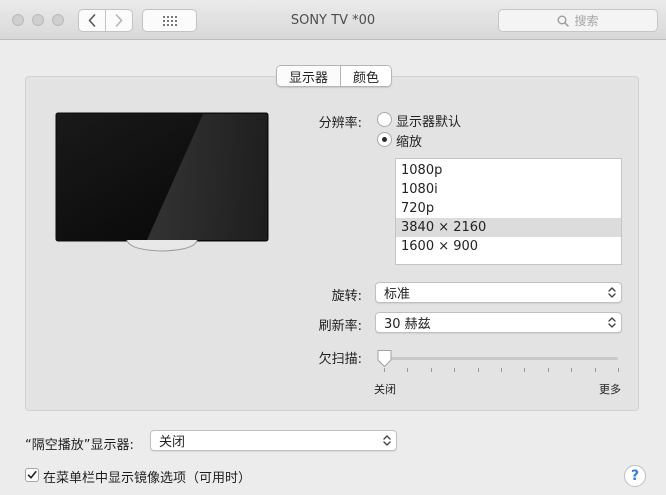 The width and height of the screenshot is (666, 495). What do you see at coordinates (384, 119) in the screenshot?
I see `radio-display-default` at bounding box center [384, 119].